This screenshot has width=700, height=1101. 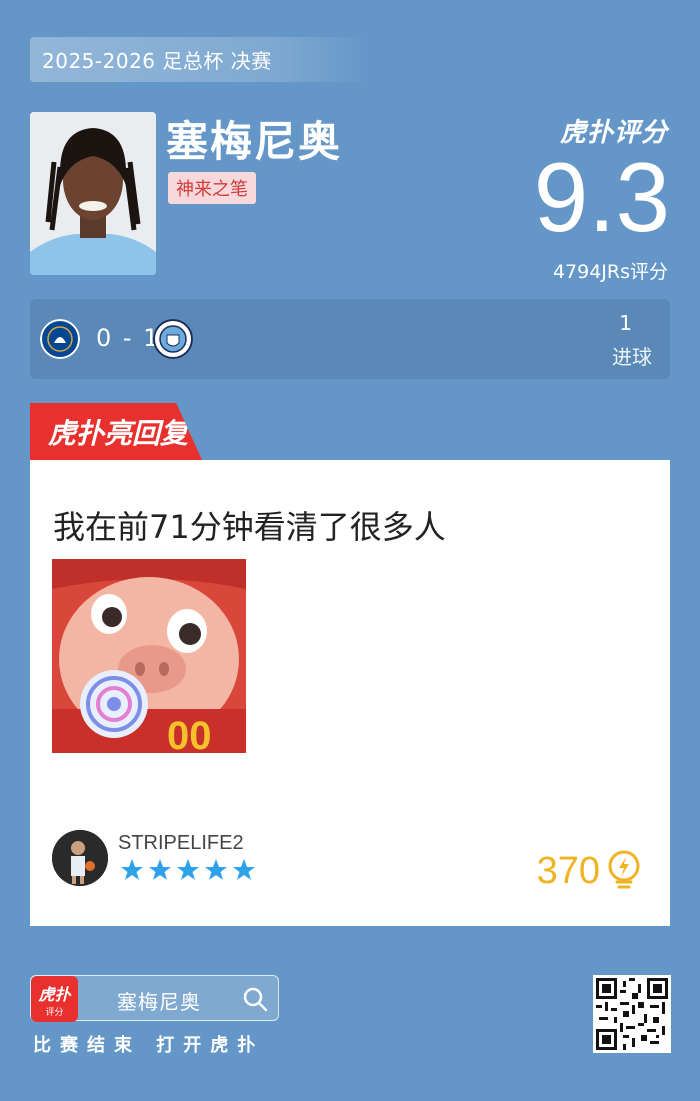 What do you see at coordinates (212, 188) in the screenshot?
I see `player-tag-badge: 神来之笔` at bounding box center [212, 188].